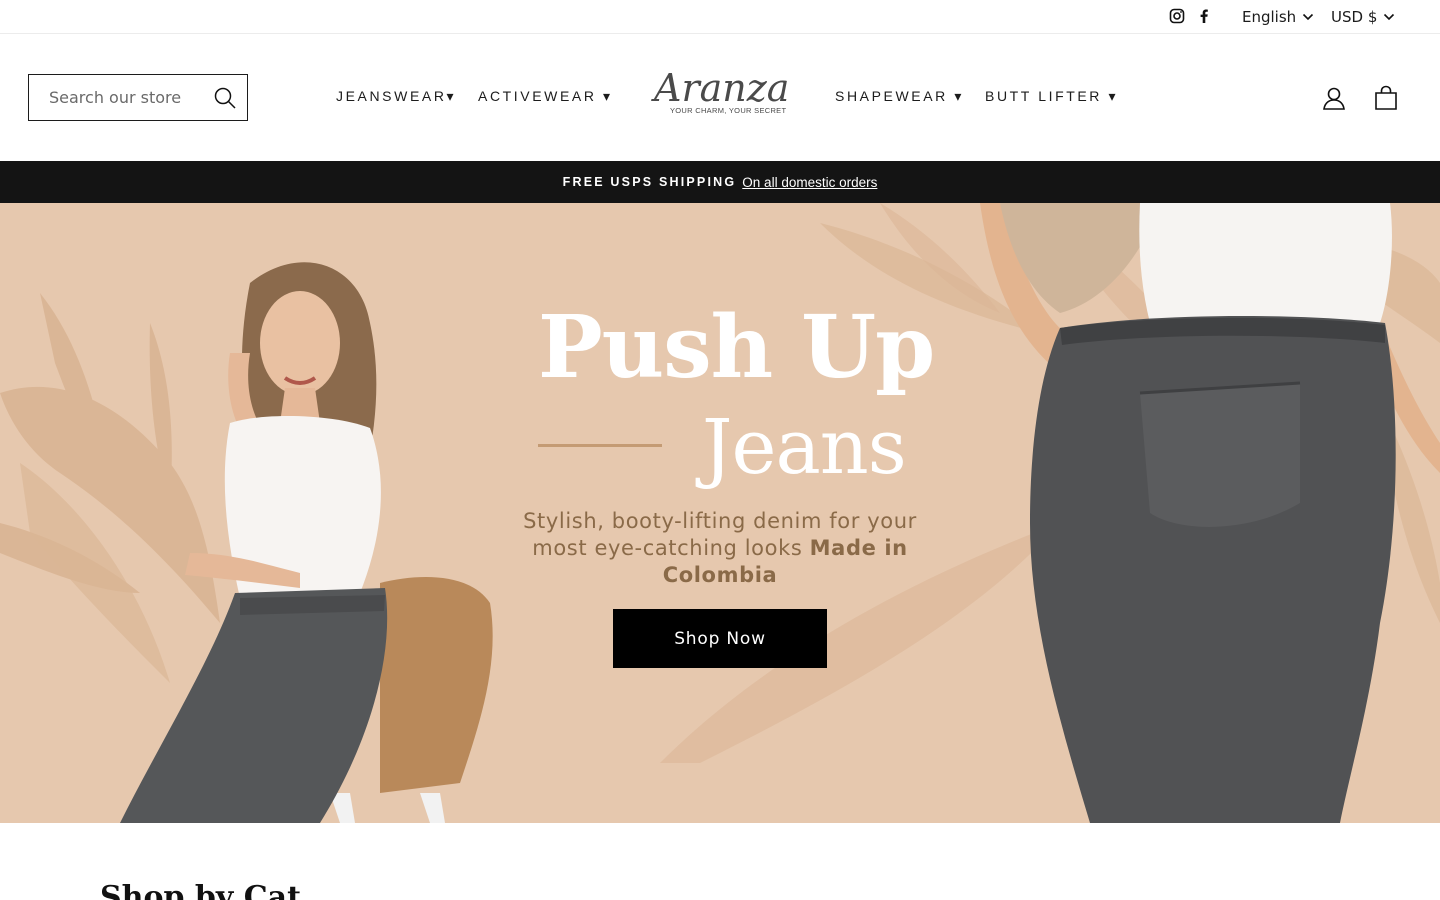 This screenshot has width=1440, height=900. I want to click on cart-icon, so click(1386, 98).